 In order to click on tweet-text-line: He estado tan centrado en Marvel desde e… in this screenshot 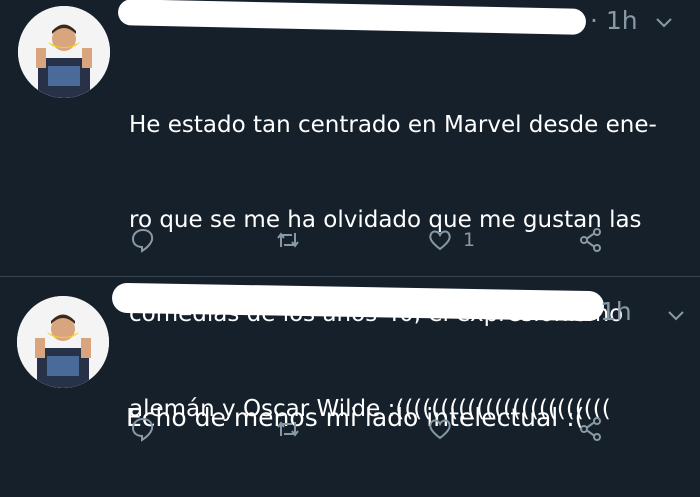, I will do `click(393, 125)`.